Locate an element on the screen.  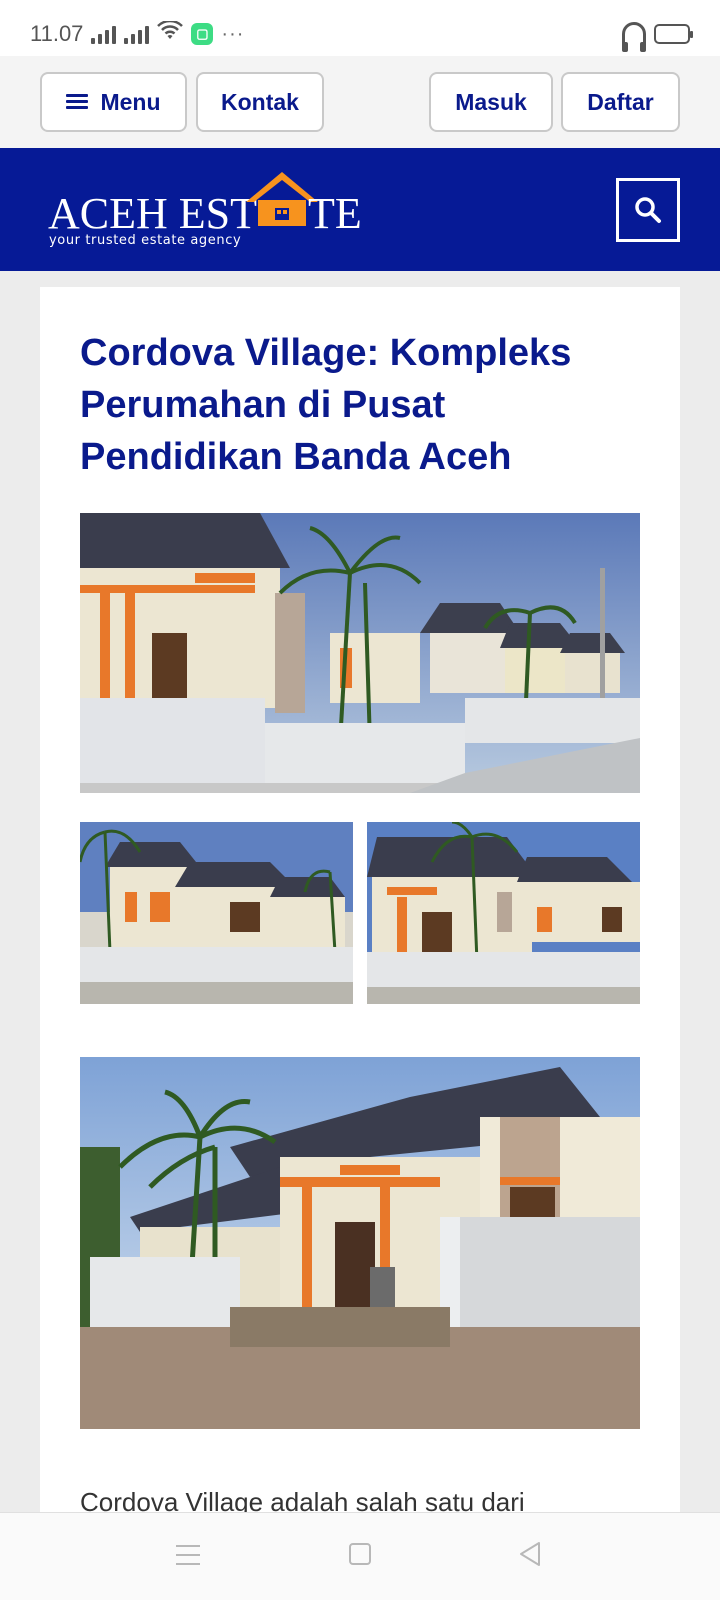
wifi-icon is located at coordinates (170, 33).